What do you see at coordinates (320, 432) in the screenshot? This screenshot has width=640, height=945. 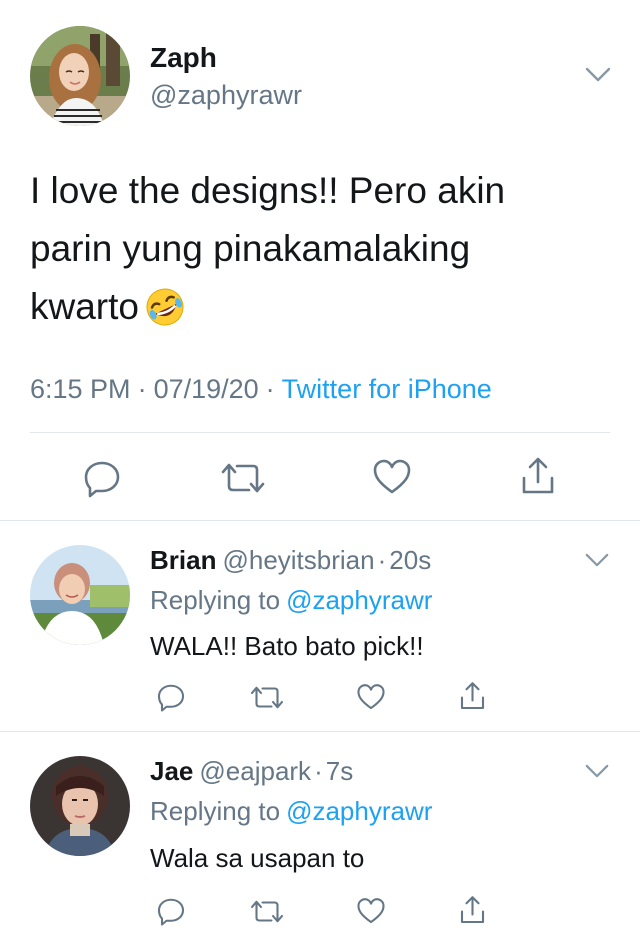 I see `divider` at bounding box center [320, 432].